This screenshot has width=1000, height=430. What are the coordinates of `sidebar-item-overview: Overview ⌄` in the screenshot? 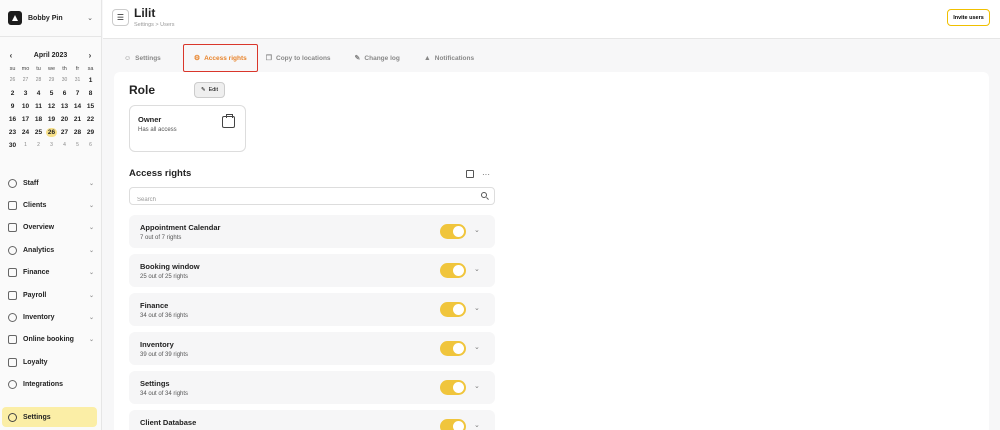 It's located at (51, 228).